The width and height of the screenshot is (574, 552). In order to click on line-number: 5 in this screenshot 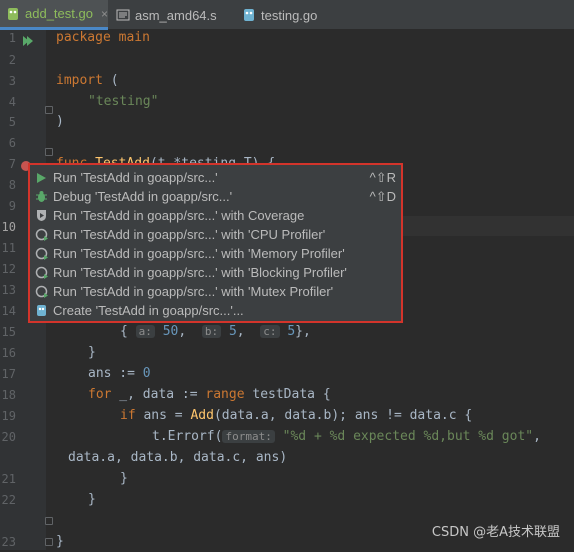, I will do `click(12, 122)`.